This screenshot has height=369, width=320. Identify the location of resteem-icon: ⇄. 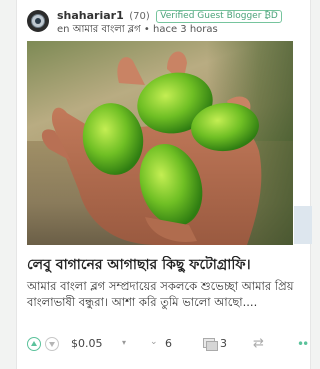
(258, 344).